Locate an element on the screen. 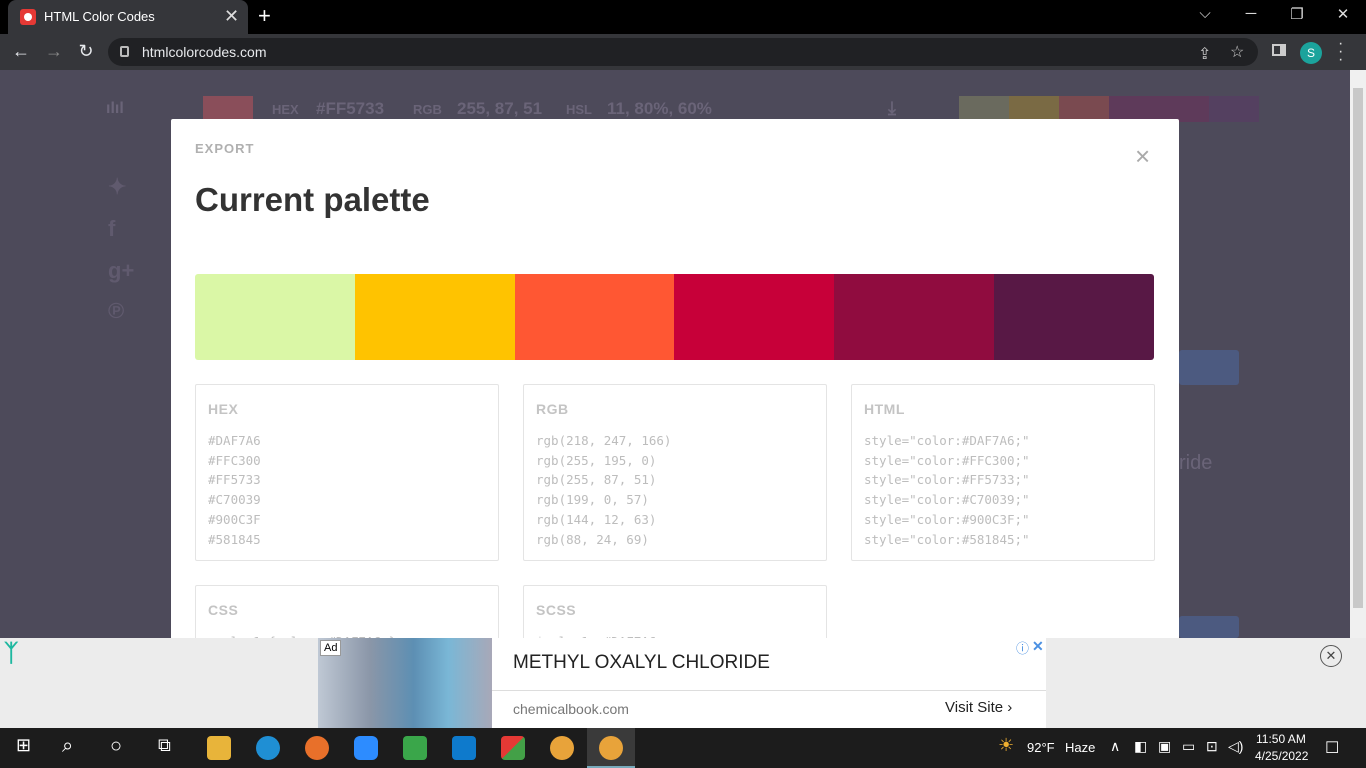  pinterest-icon: ℗ is located at coordinates (116, 310).